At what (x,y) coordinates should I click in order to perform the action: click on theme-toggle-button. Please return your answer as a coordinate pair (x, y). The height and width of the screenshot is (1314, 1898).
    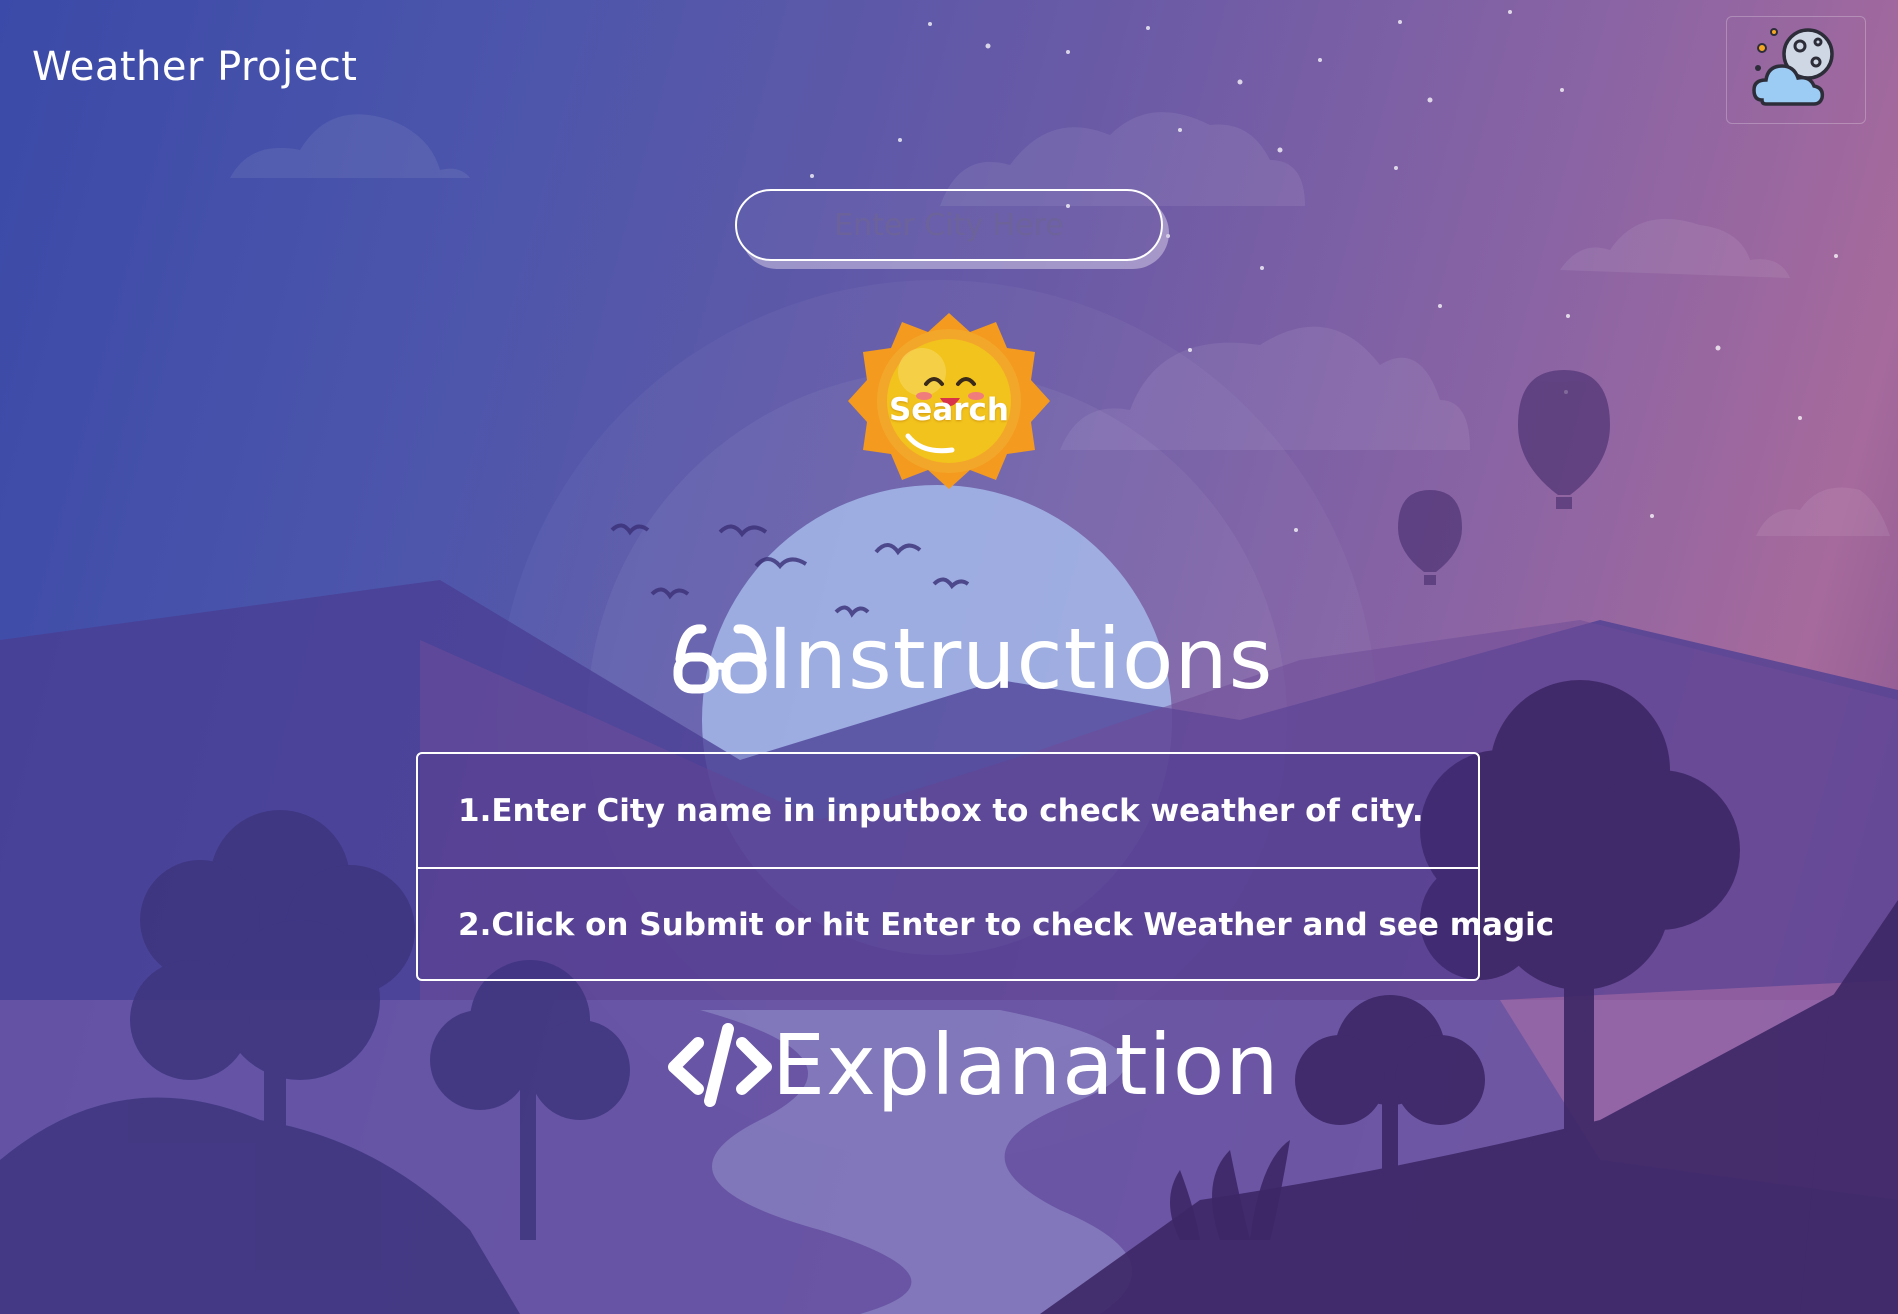
    Looking at the image, I should click on (1796, 70).